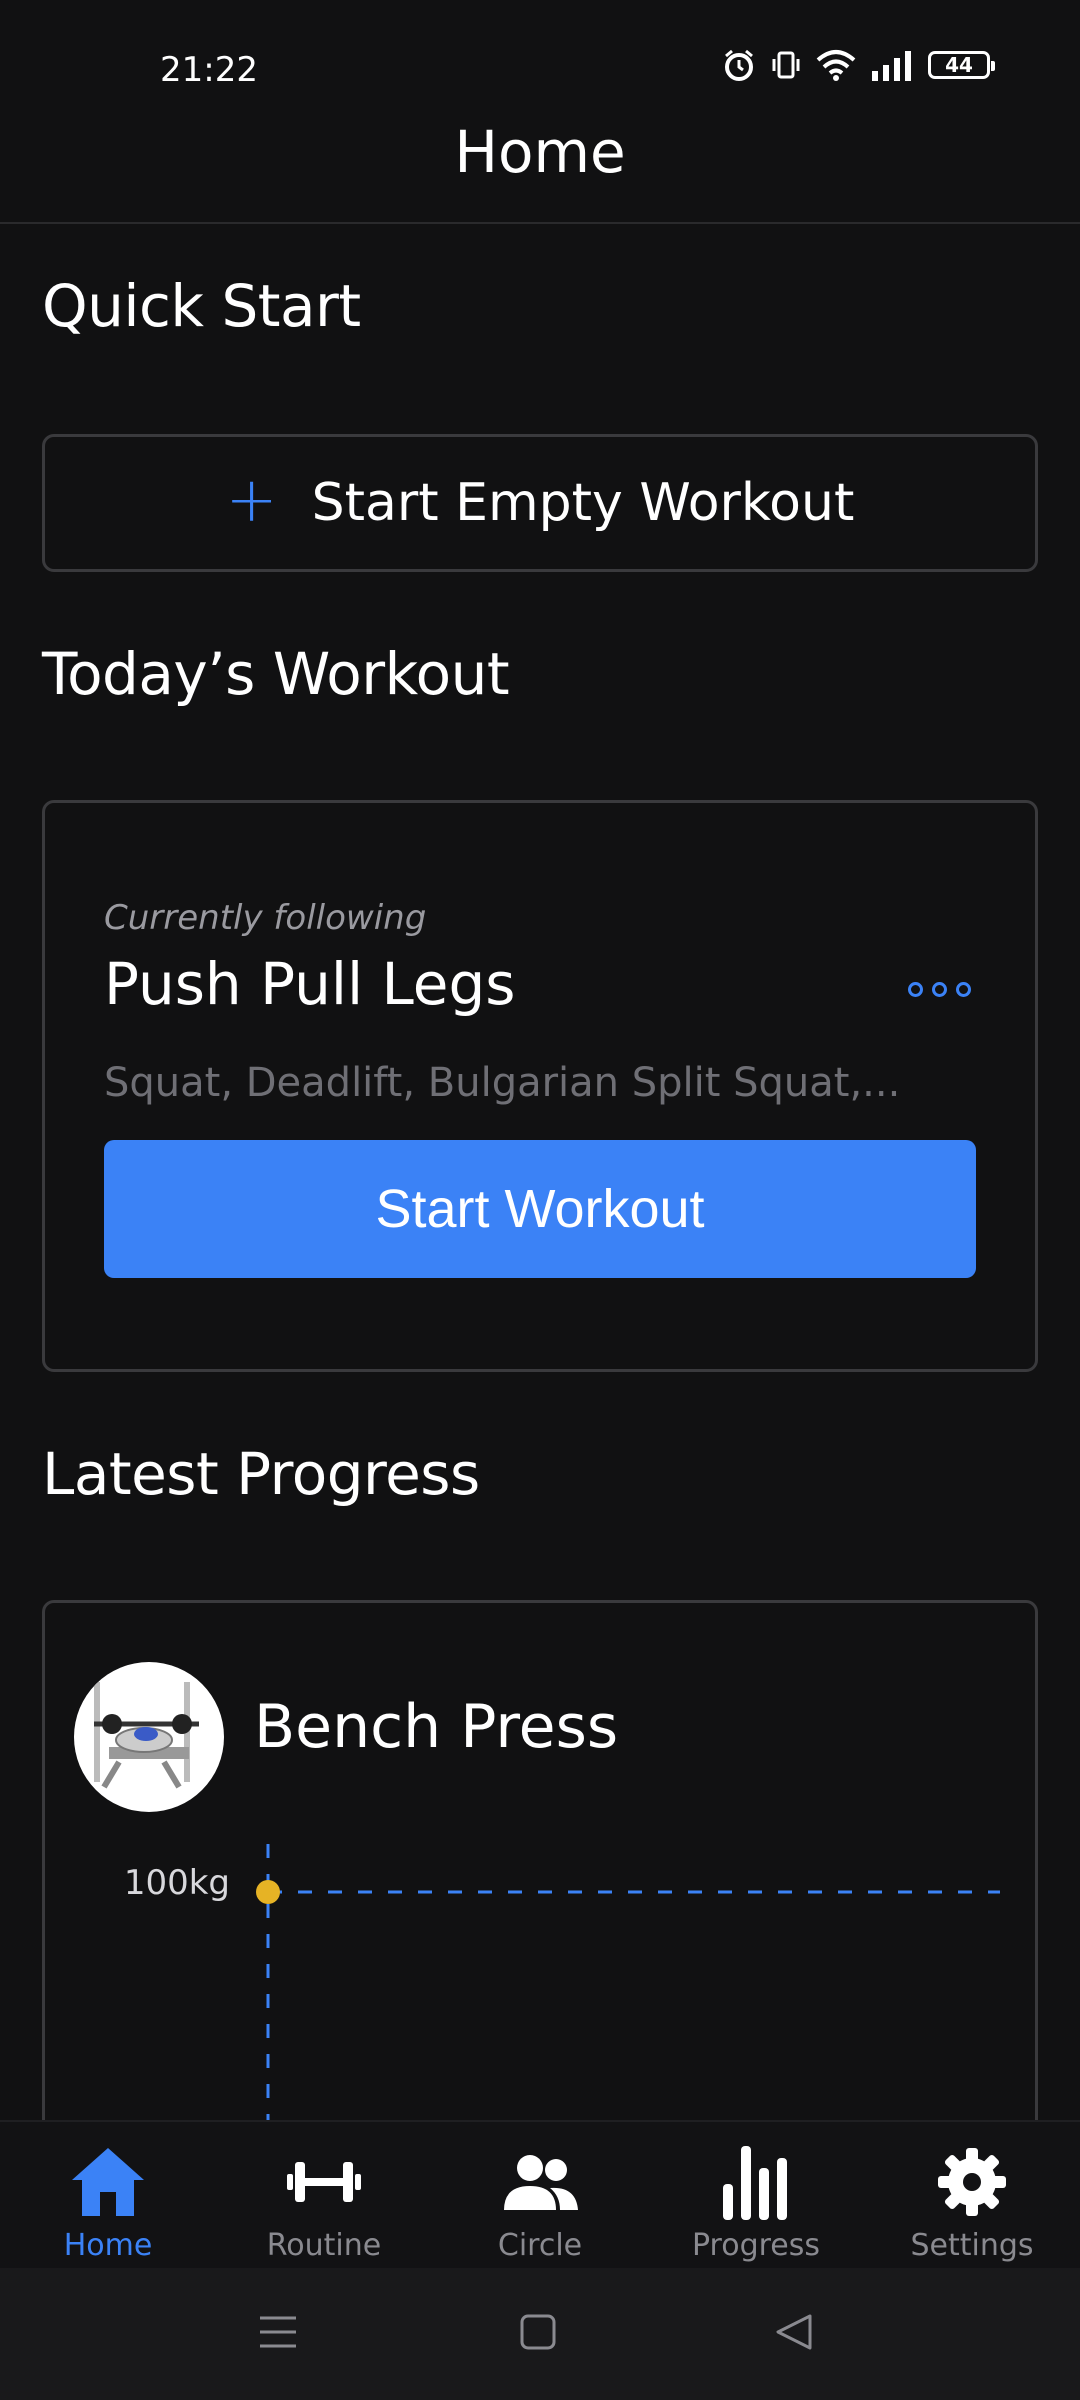  I want to click on alarm-icon, so click(739, 65).